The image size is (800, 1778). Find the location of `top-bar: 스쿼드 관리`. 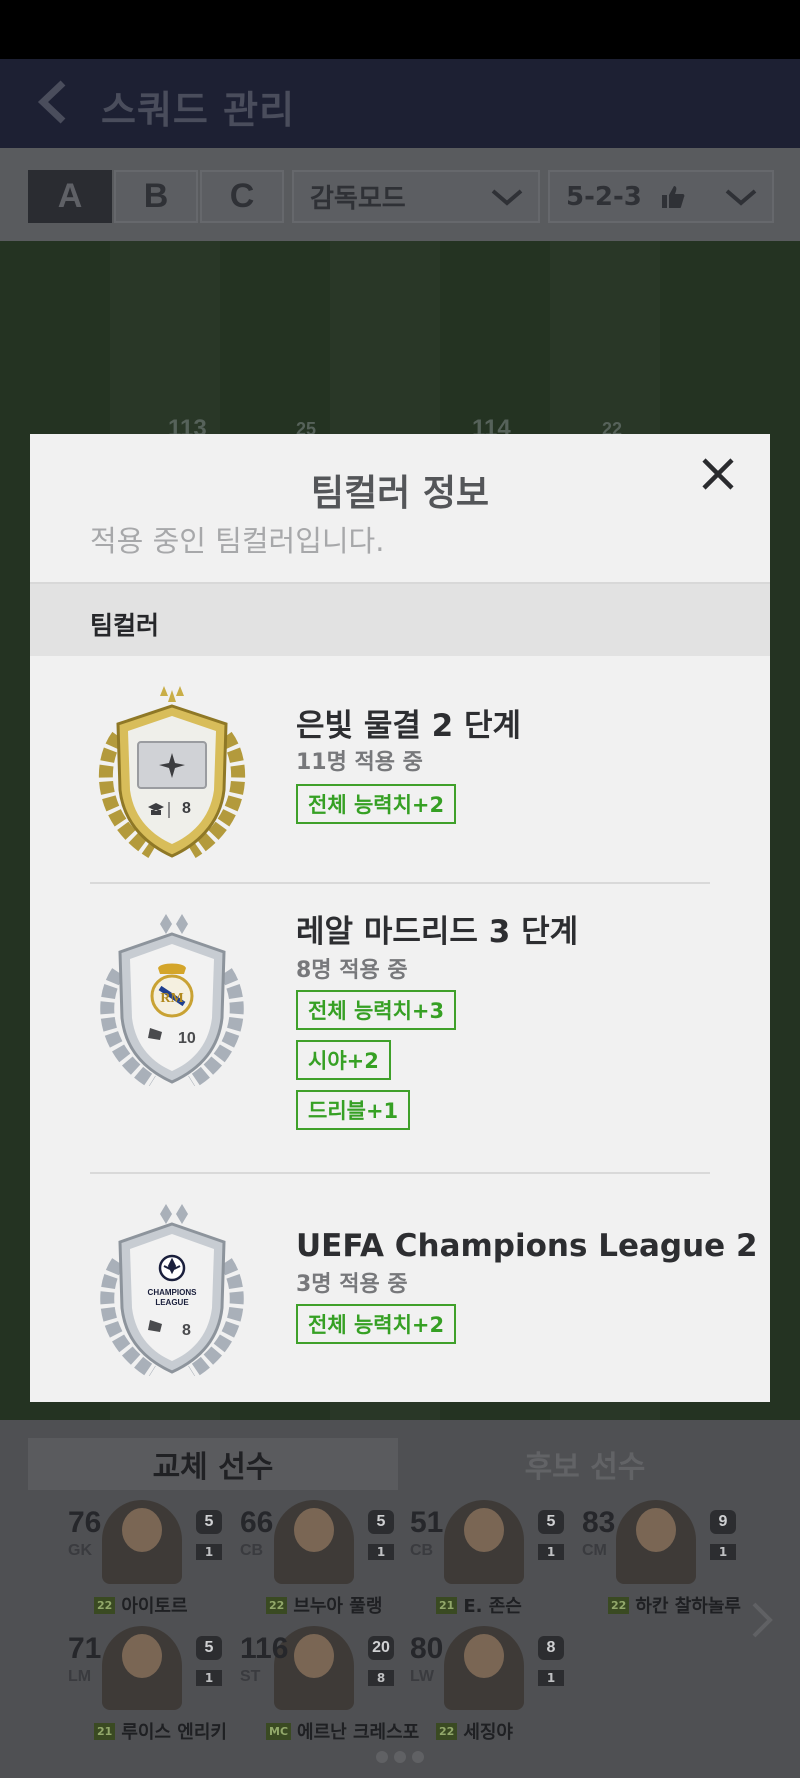

top-bar: 스쿼드 관리 is located at coordinates (400, 103).